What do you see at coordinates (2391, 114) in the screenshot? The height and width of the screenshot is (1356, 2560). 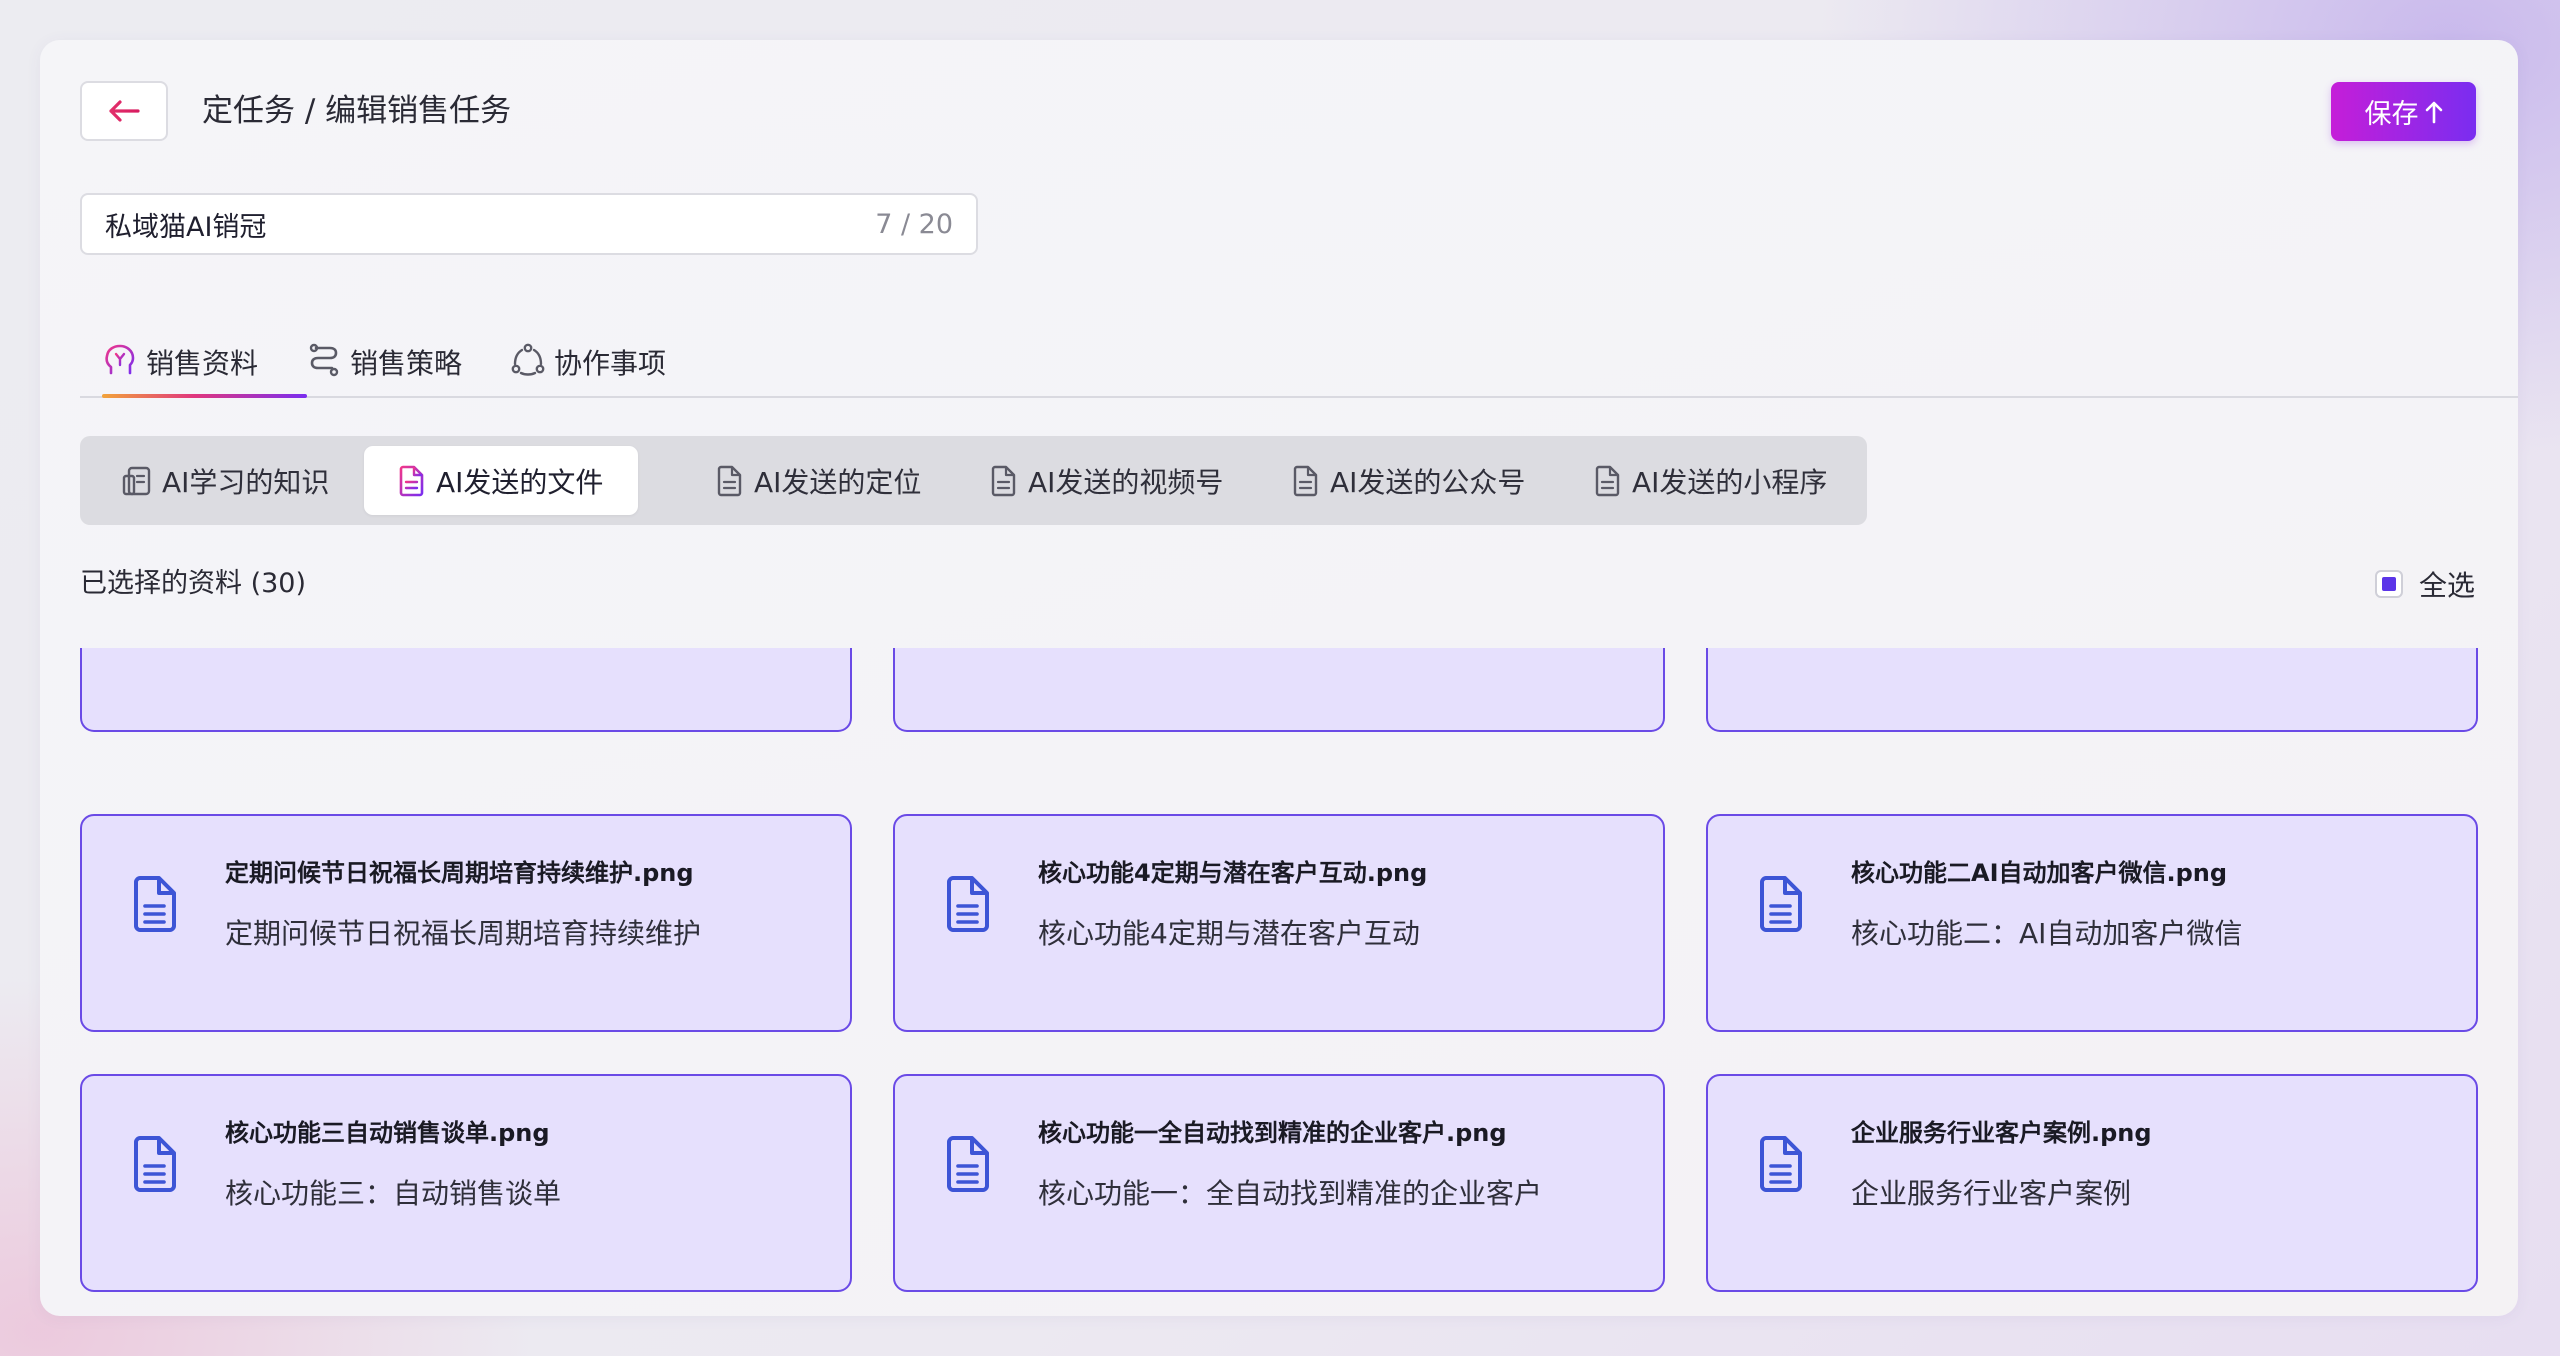 I see `save-button-label: 保存` at bounding box center [2391, 114].